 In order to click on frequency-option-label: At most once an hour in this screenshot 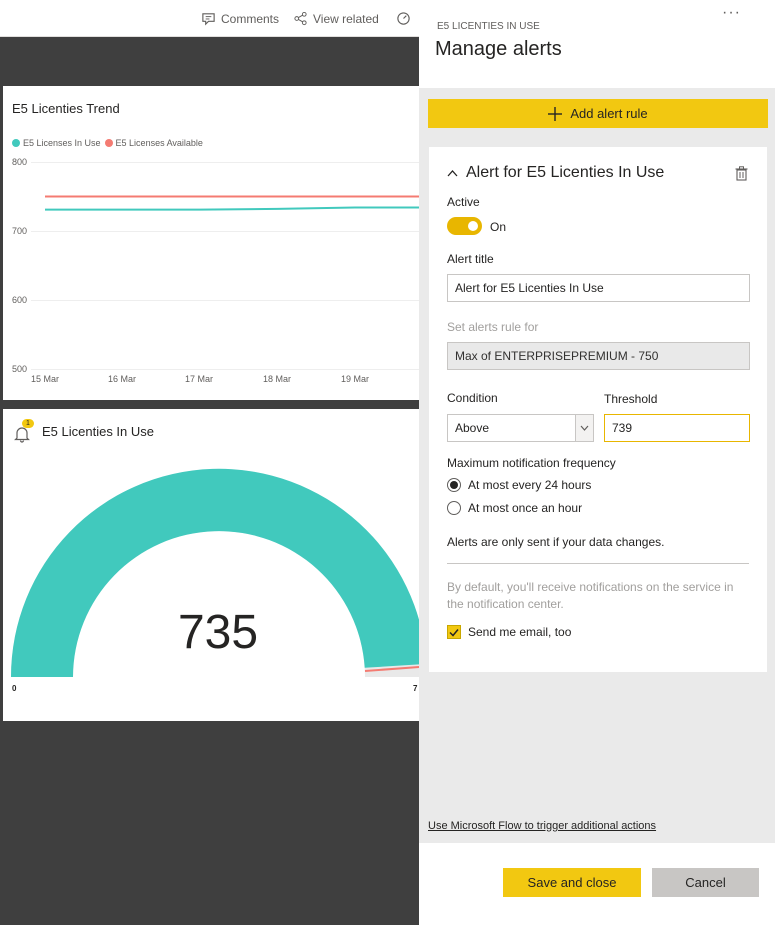, I will do `click(525, 508)`.